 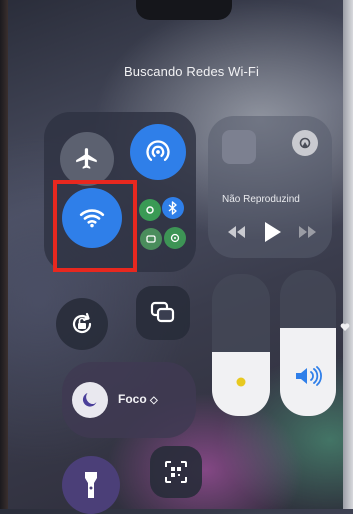 I want to click on hotspot-icon, so click(x=175, y=238).